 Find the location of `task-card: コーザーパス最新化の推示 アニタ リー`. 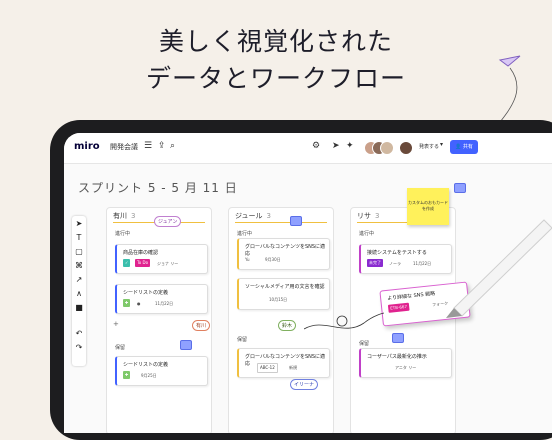

task-card: コーザーパス最新化の推示 アニタ リー is located at coordinates (405, 363).